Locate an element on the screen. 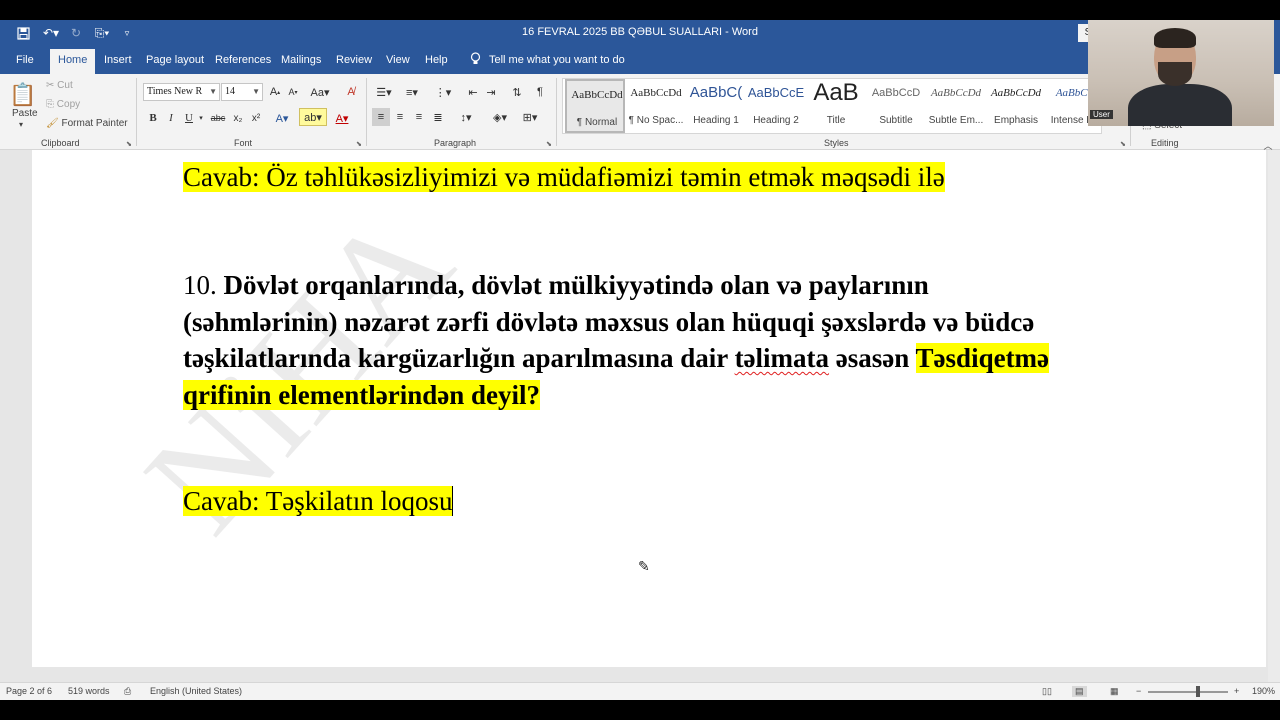 The height and width of the screenshot is (720, 1280). zoom-thumb is located at coordinates (1198, 691).